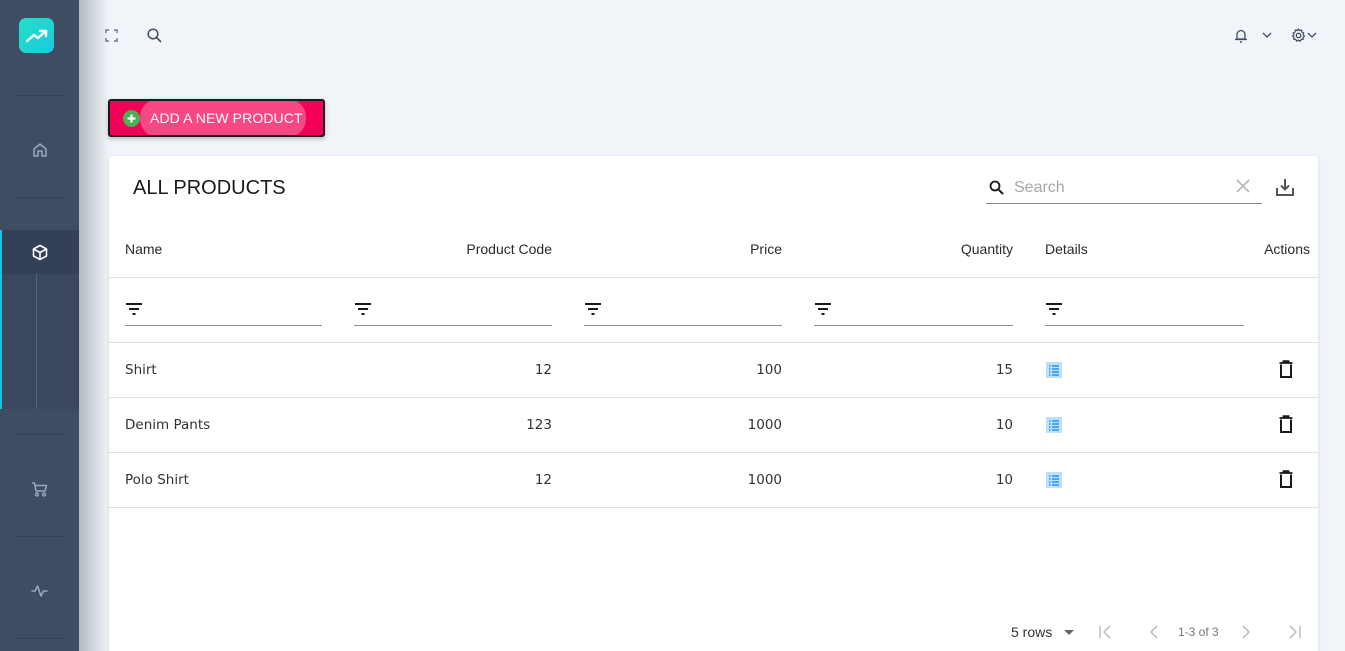  What do you see at coordinates (713, 425) in the screenshot?
I see `table-row: Denim Pants 123 1000 10` at bounding box center [713, 425].